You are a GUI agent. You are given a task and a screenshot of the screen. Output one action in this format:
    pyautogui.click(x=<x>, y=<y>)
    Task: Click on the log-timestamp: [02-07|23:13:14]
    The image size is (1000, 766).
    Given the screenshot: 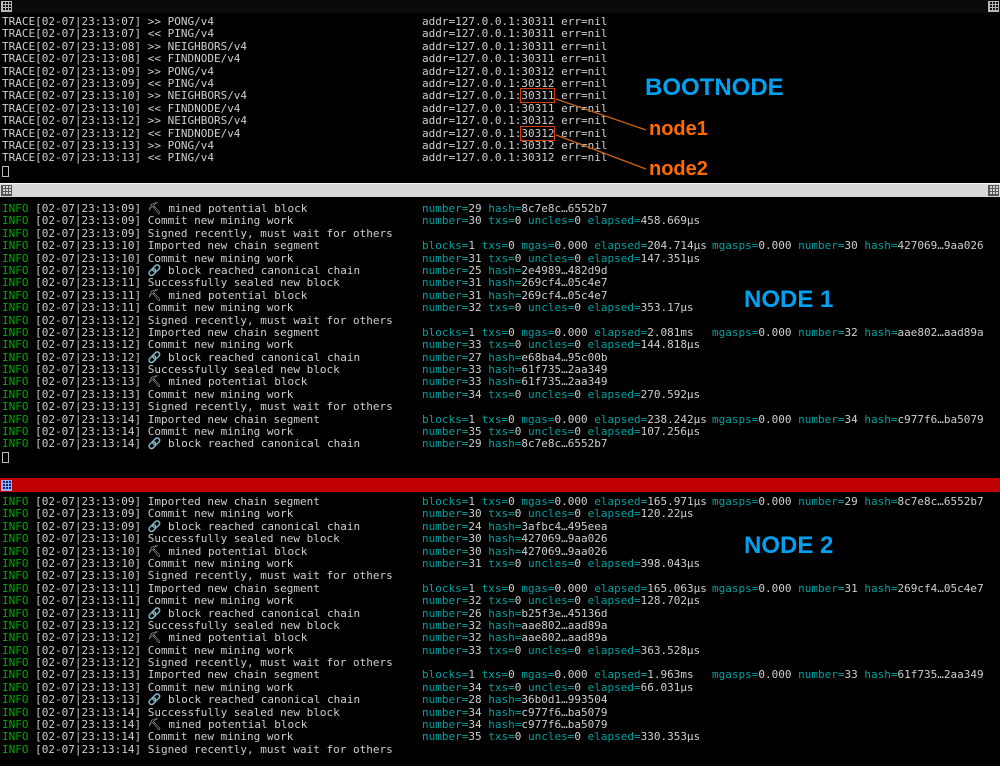 What is the action you would take?
    pyautogui.click(x=91, y=419)
    